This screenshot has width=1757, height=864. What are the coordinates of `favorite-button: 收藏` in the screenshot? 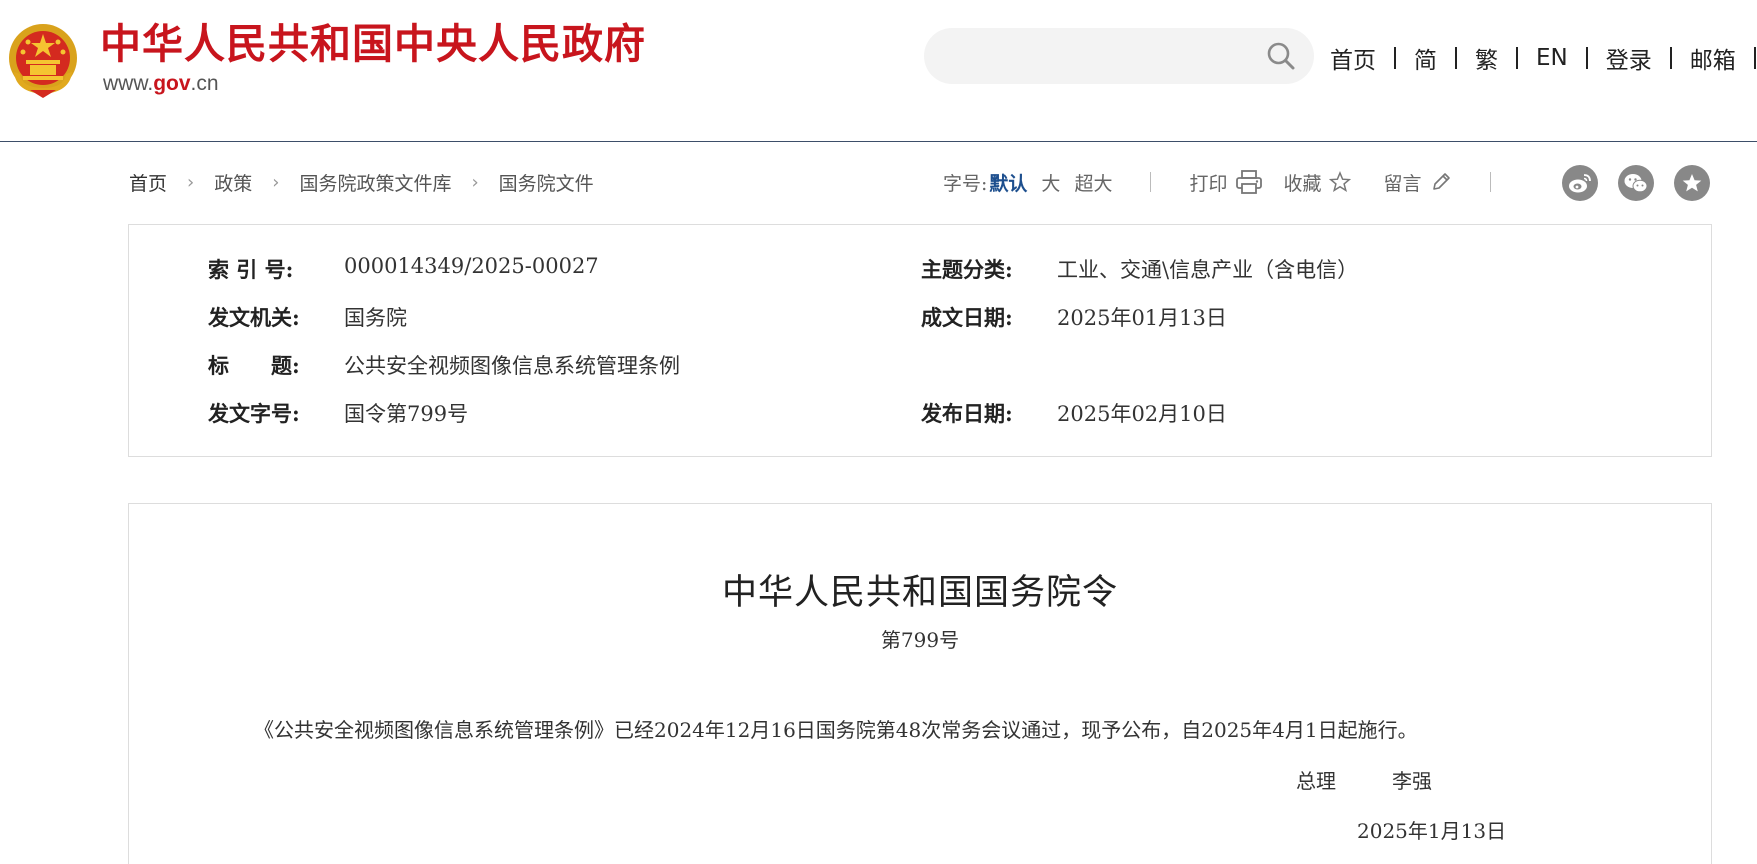 It's located at (1317, 182).